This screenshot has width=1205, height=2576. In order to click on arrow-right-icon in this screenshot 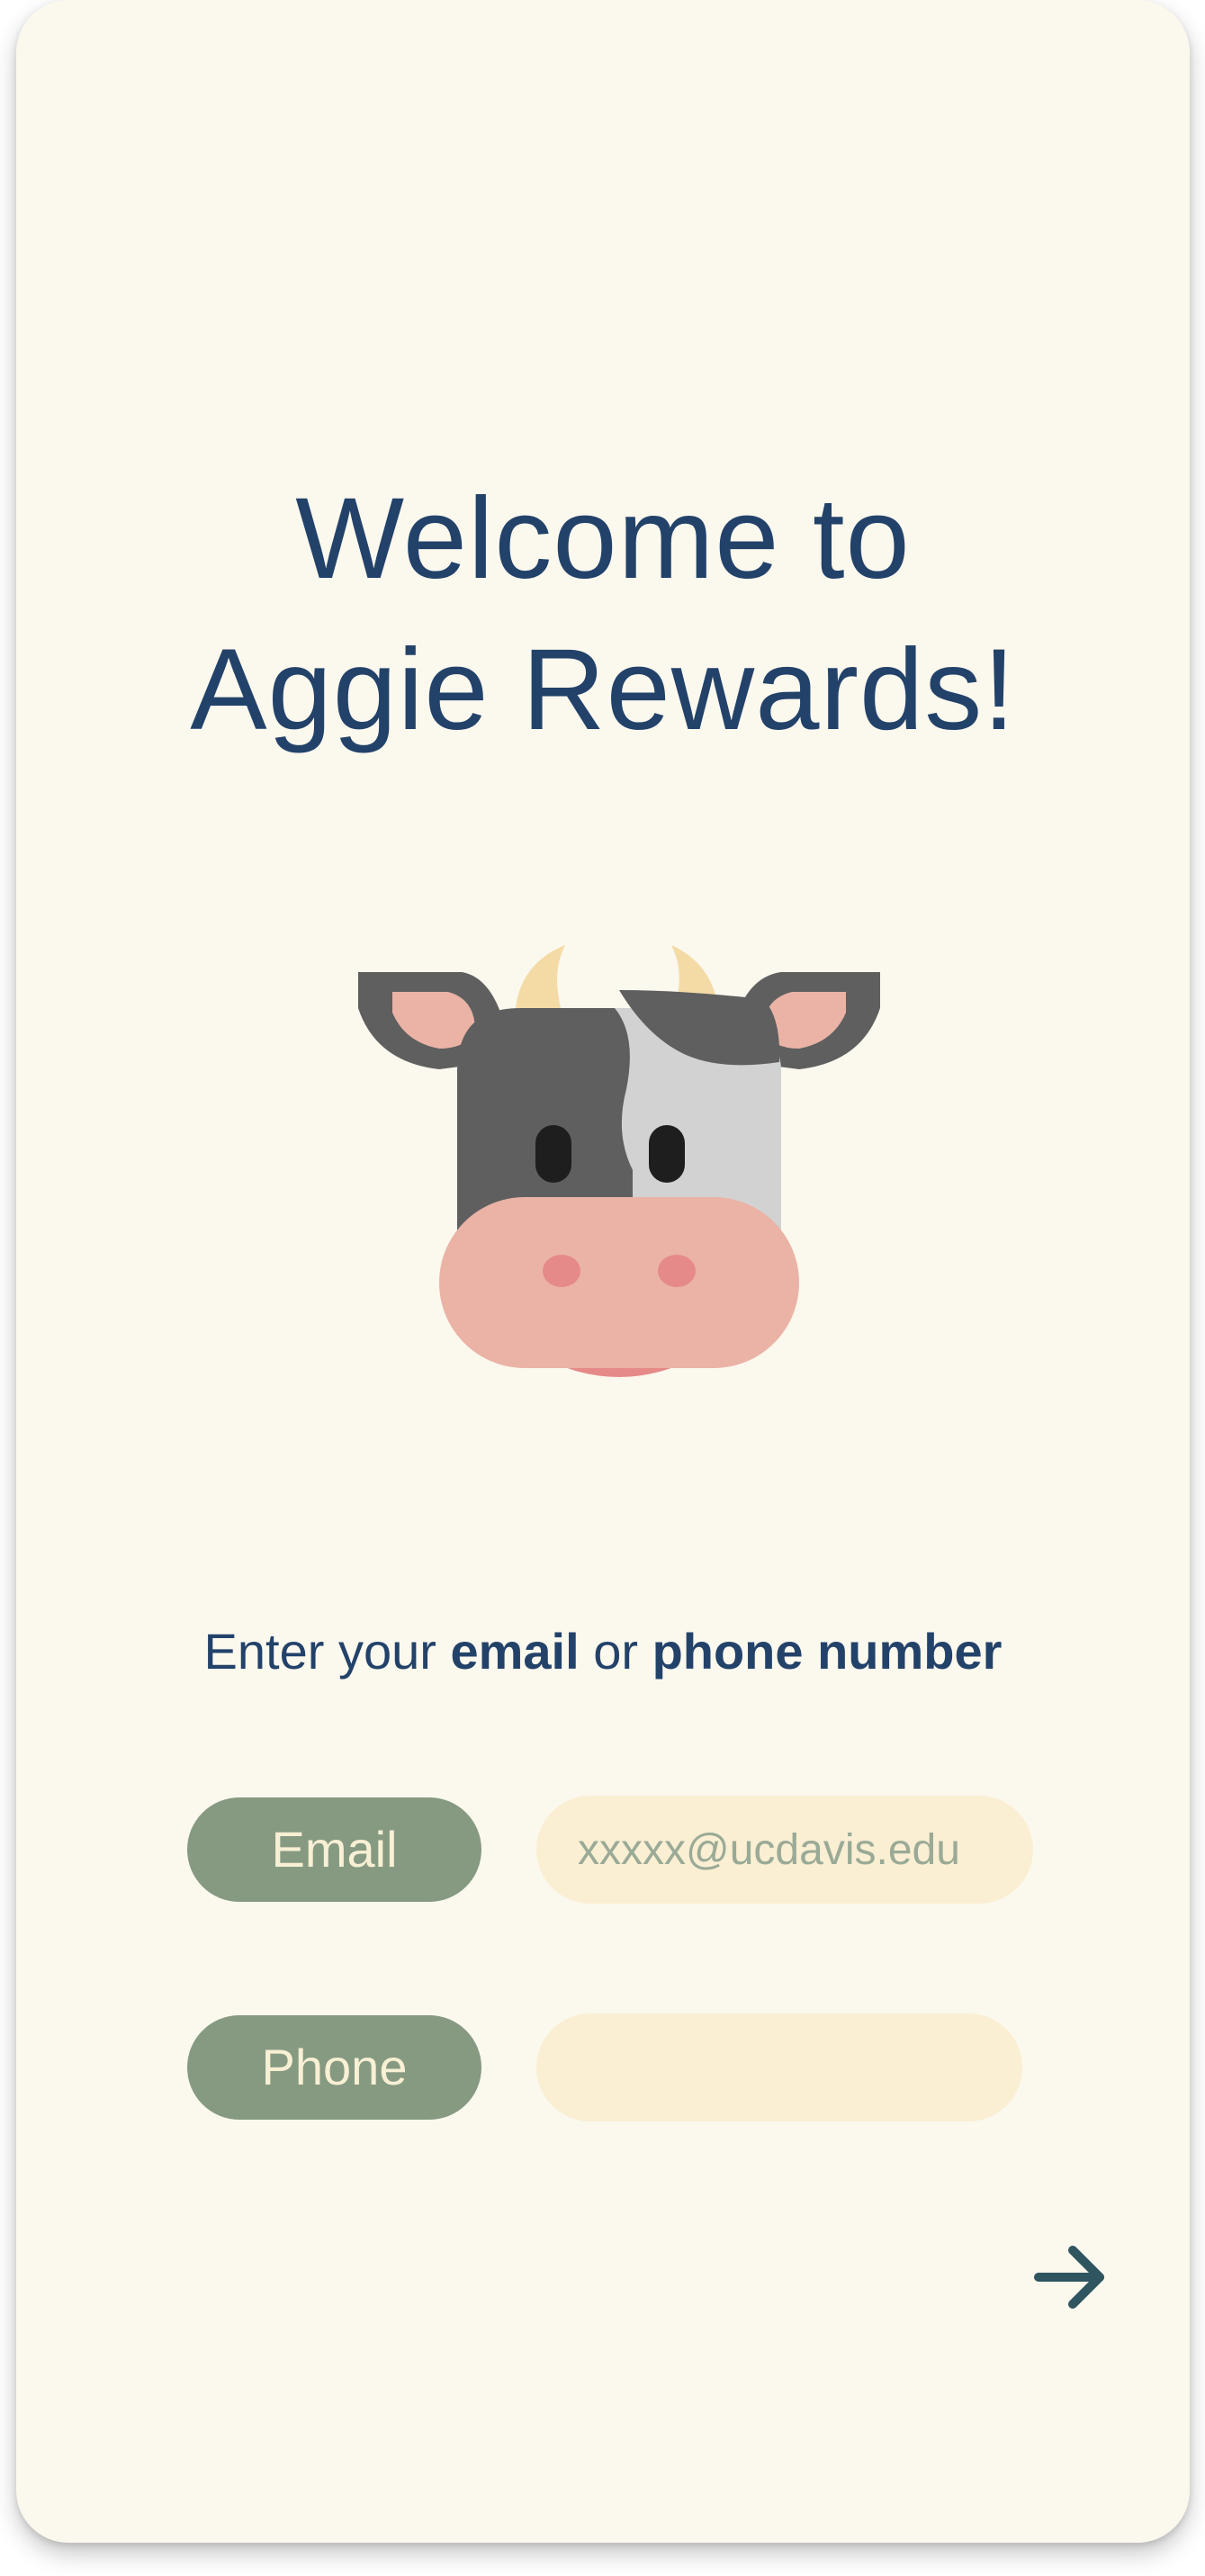, I will do `click(1069, 2277)`.